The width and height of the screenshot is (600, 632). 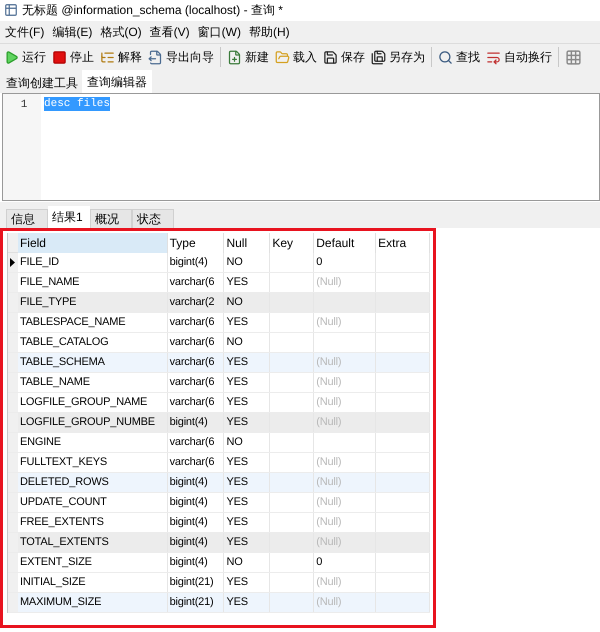 What do you see at coordinates (219, 303) in the screenshot?
I see `table-row: FILE_TYPE varchar(2 NO` at bounding box center [219, 303].